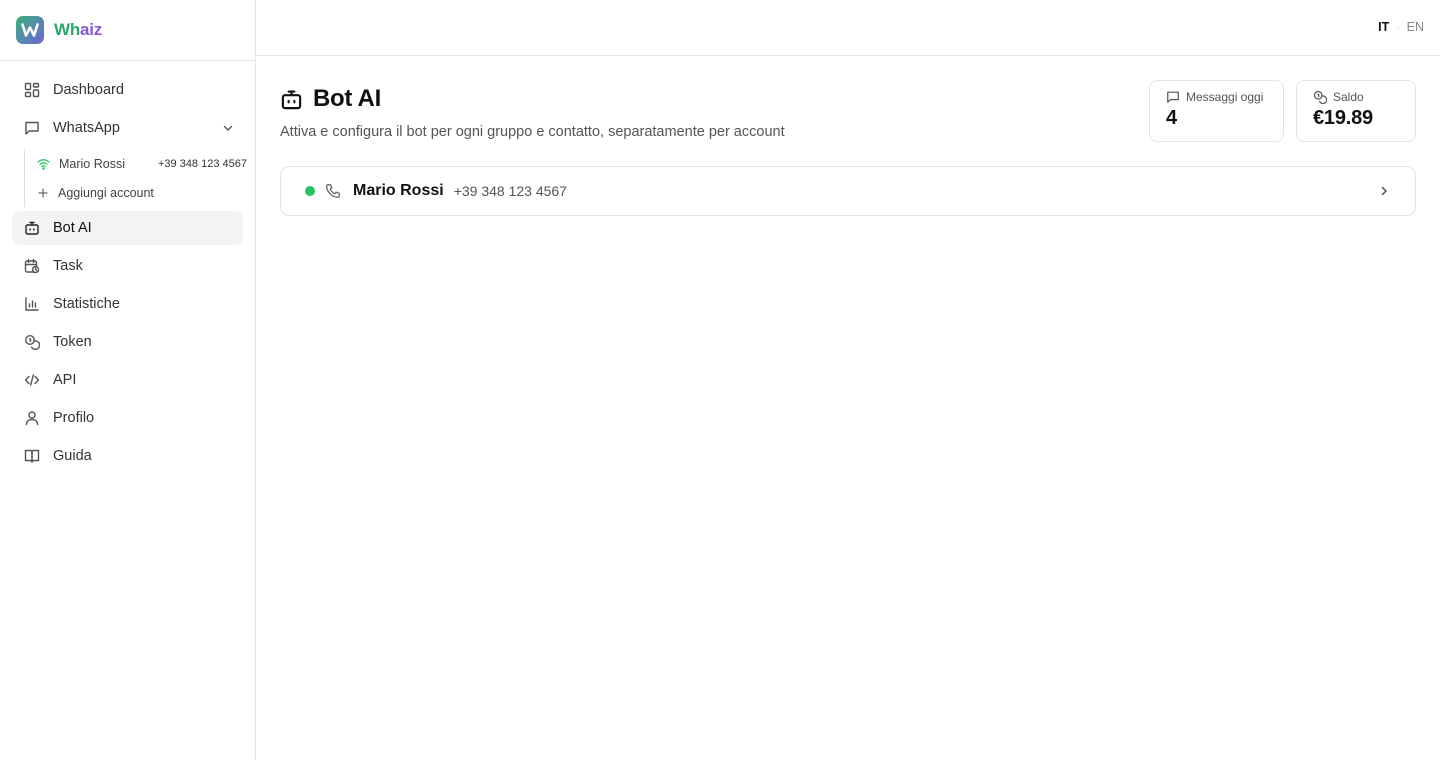 This screenshot has width=1440, height=760. Describe the element at coordinates (1401, 27) in the screenshot. I see `language-switcher: IT · EN` at that location.